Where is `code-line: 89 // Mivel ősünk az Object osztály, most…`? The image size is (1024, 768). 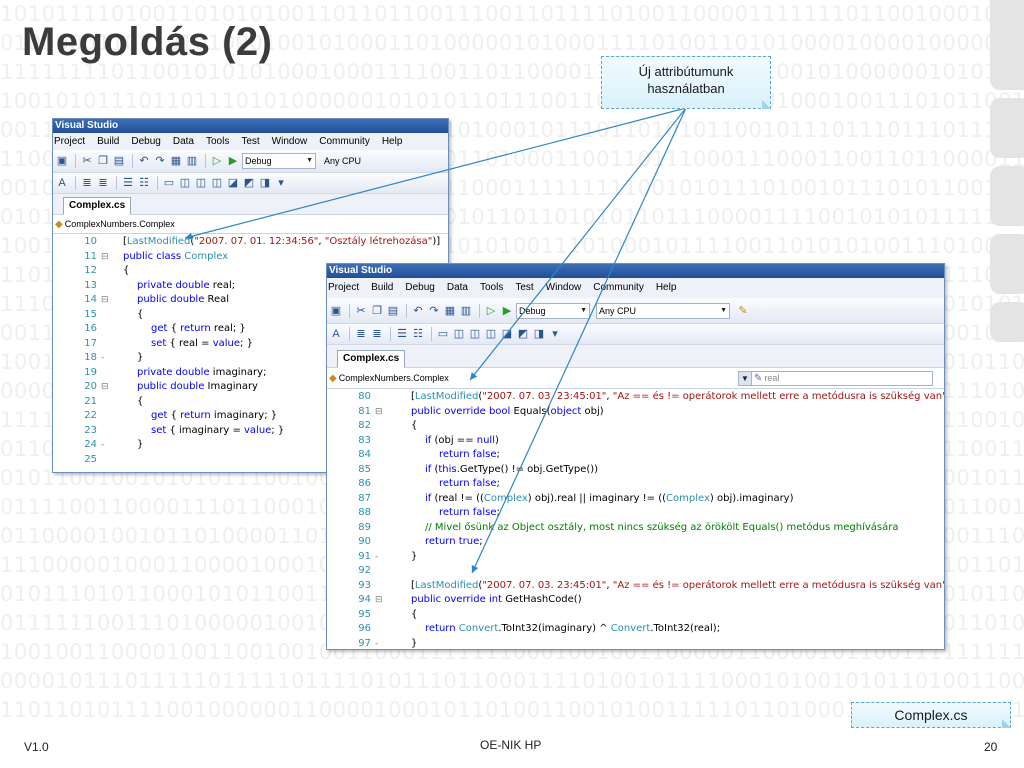 code-line: 89 // Mivel ősünk az Object osztály, most… is located at coordinates (635, 528).